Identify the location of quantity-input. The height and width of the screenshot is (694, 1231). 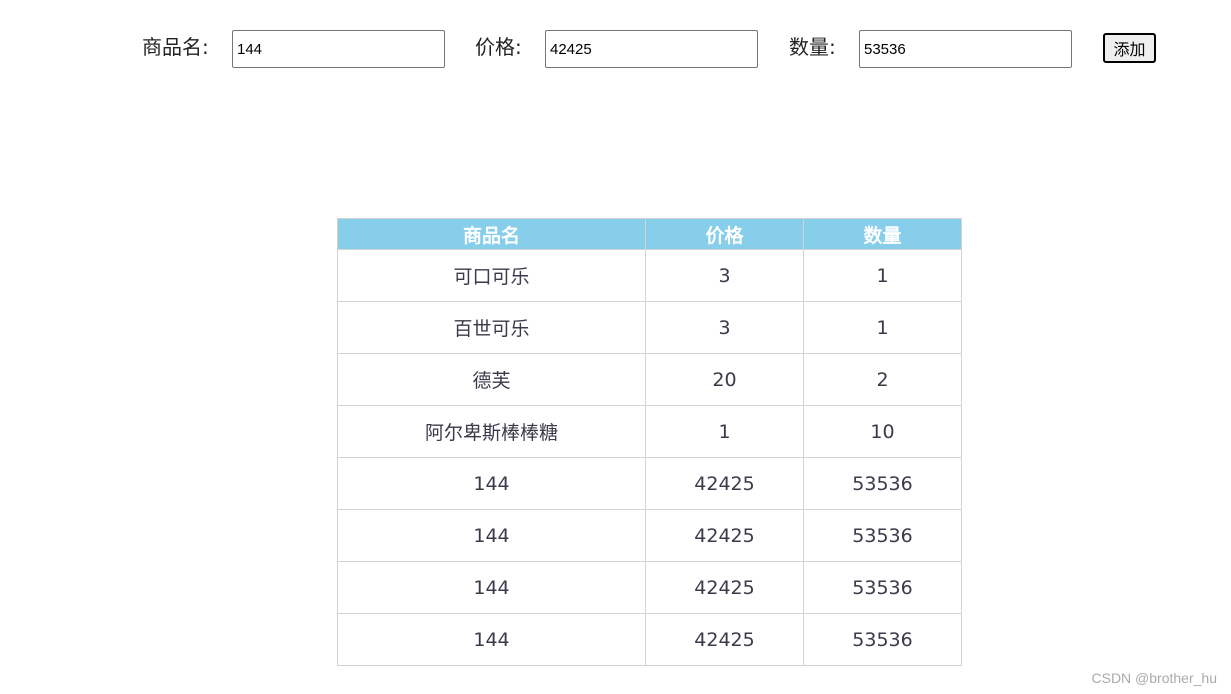
(965, 49).